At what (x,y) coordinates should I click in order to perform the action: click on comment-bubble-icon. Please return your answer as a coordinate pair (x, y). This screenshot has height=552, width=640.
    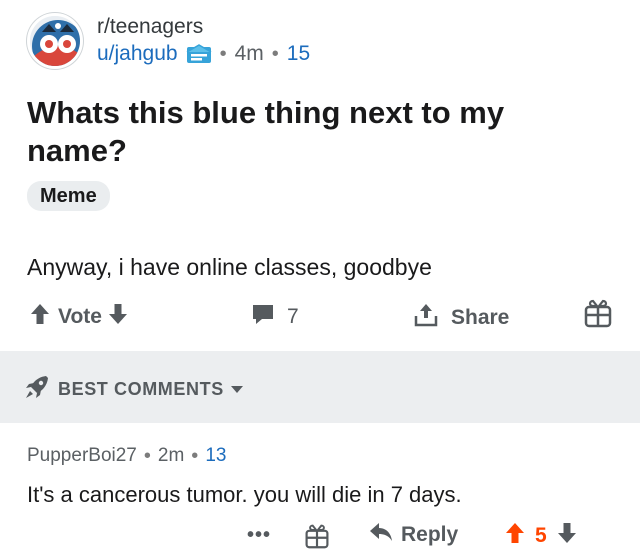
    Looking at the image, I should click on (263, 317).